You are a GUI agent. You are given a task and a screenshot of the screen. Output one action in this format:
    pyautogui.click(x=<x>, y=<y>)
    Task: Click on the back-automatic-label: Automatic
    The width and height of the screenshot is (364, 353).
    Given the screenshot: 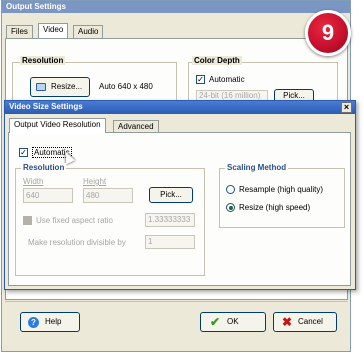 What is the action you would take?
    pyautogui.click(x=227, y=79)
    